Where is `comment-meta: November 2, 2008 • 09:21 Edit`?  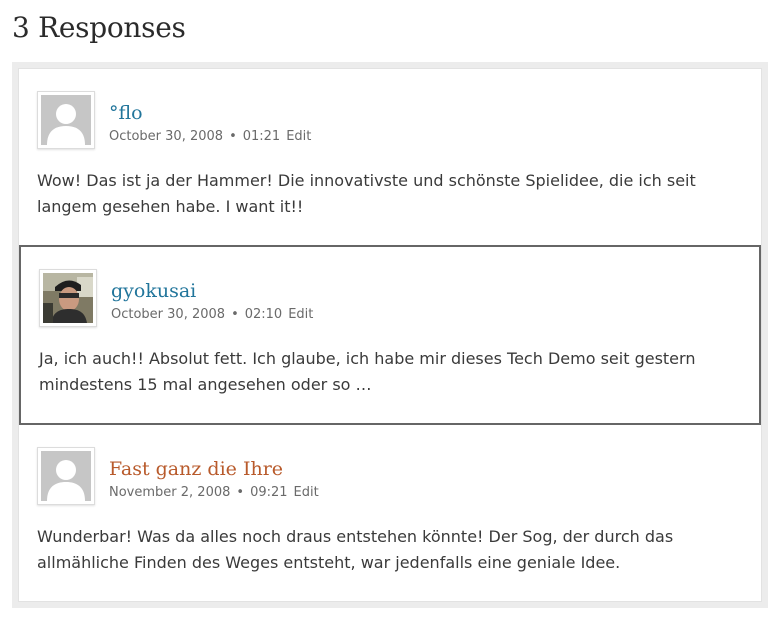
comment-meta: November 2, 2008 • 09:21 Edit is located at coordinates (214, 493).